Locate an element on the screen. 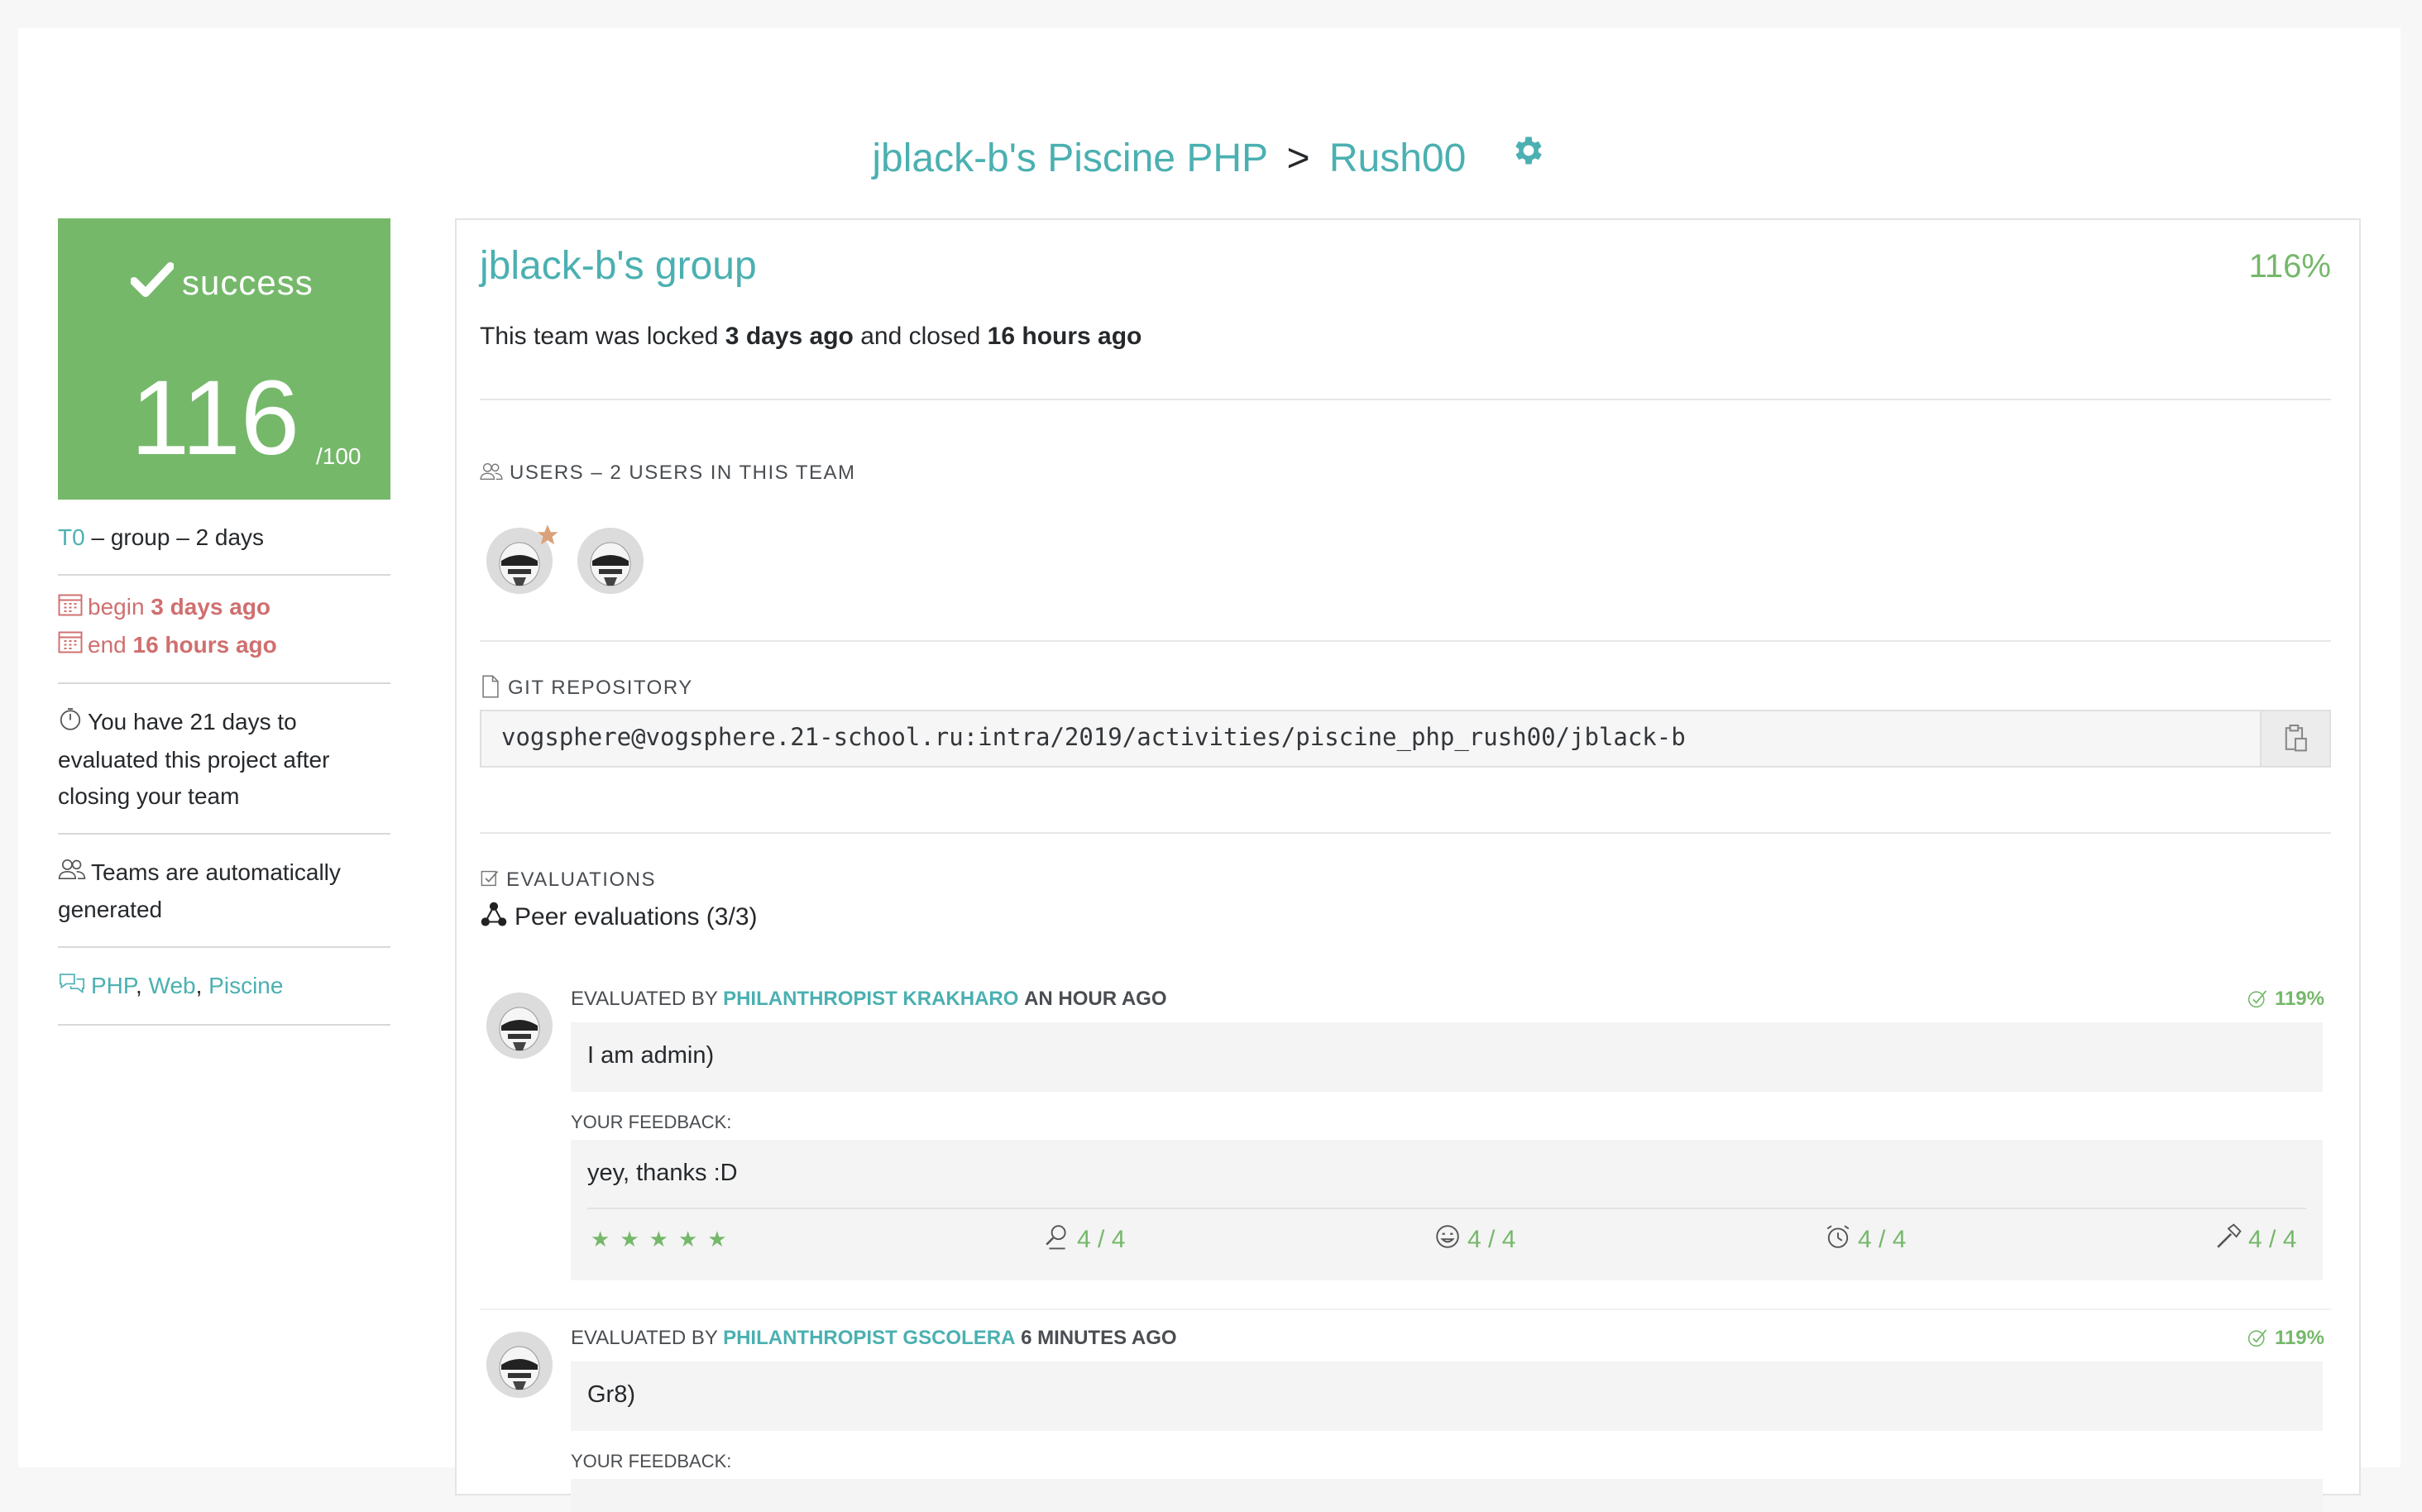 The width and height of the screenshot is (2422, 1512). team-percent: 116% is located at coordinates (2289, 266).